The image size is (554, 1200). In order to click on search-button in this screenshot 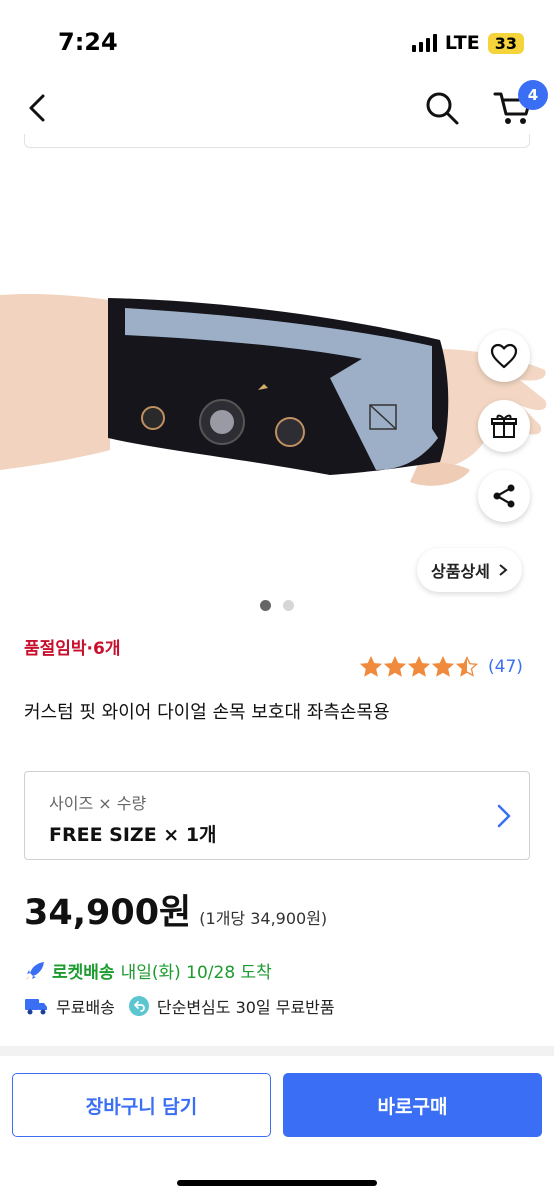, I will do `click(442, 108)`.